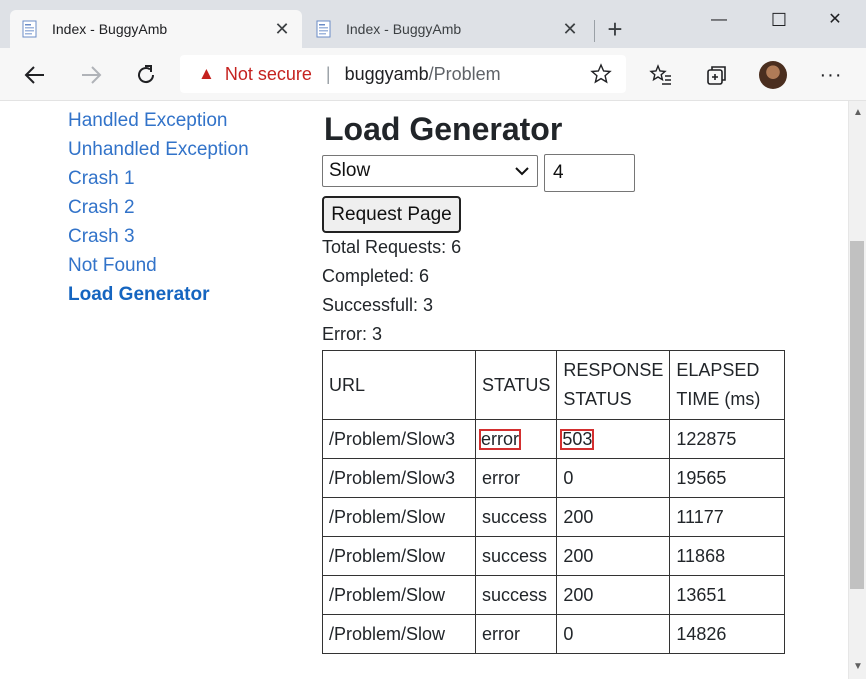 Image resolution: width=866 pixels, height=679 pixels. I want to click on cell-elapsed: 14826, so click(727, 634).